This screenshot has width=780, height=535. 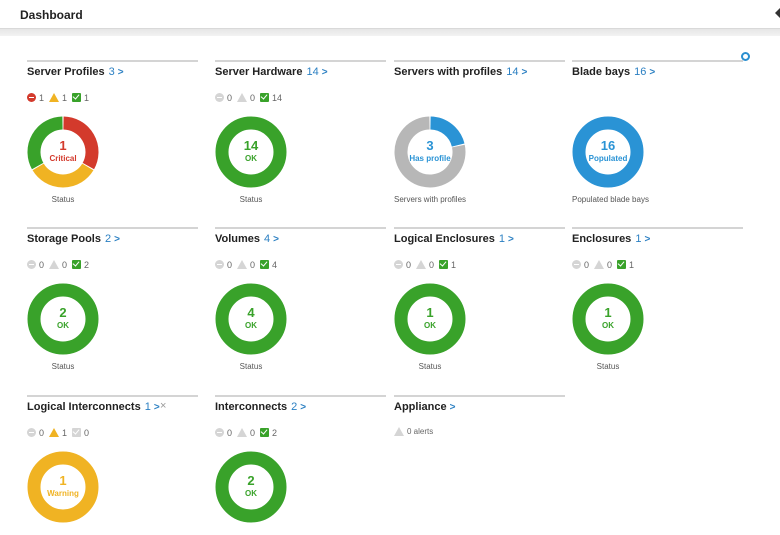 I want to click on panel-title-link: Blade bays, so click(x=601, y=72).